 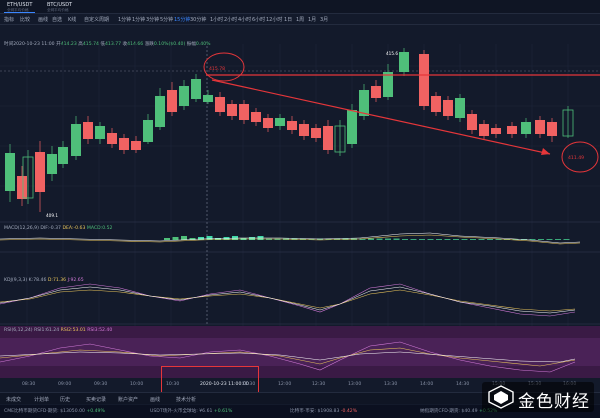 I want to click on toolbar-item-17: 1日, so click(x=288, y=19).